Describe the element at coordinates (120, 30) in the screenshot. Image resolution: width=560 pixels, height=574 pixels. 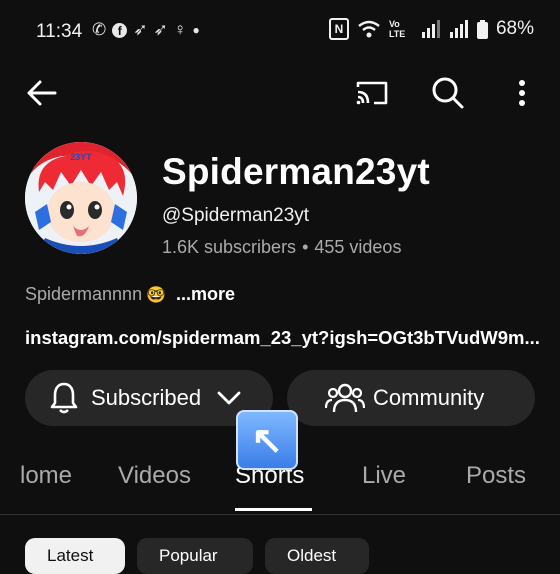
I see `facebook-icon: f` at that location.